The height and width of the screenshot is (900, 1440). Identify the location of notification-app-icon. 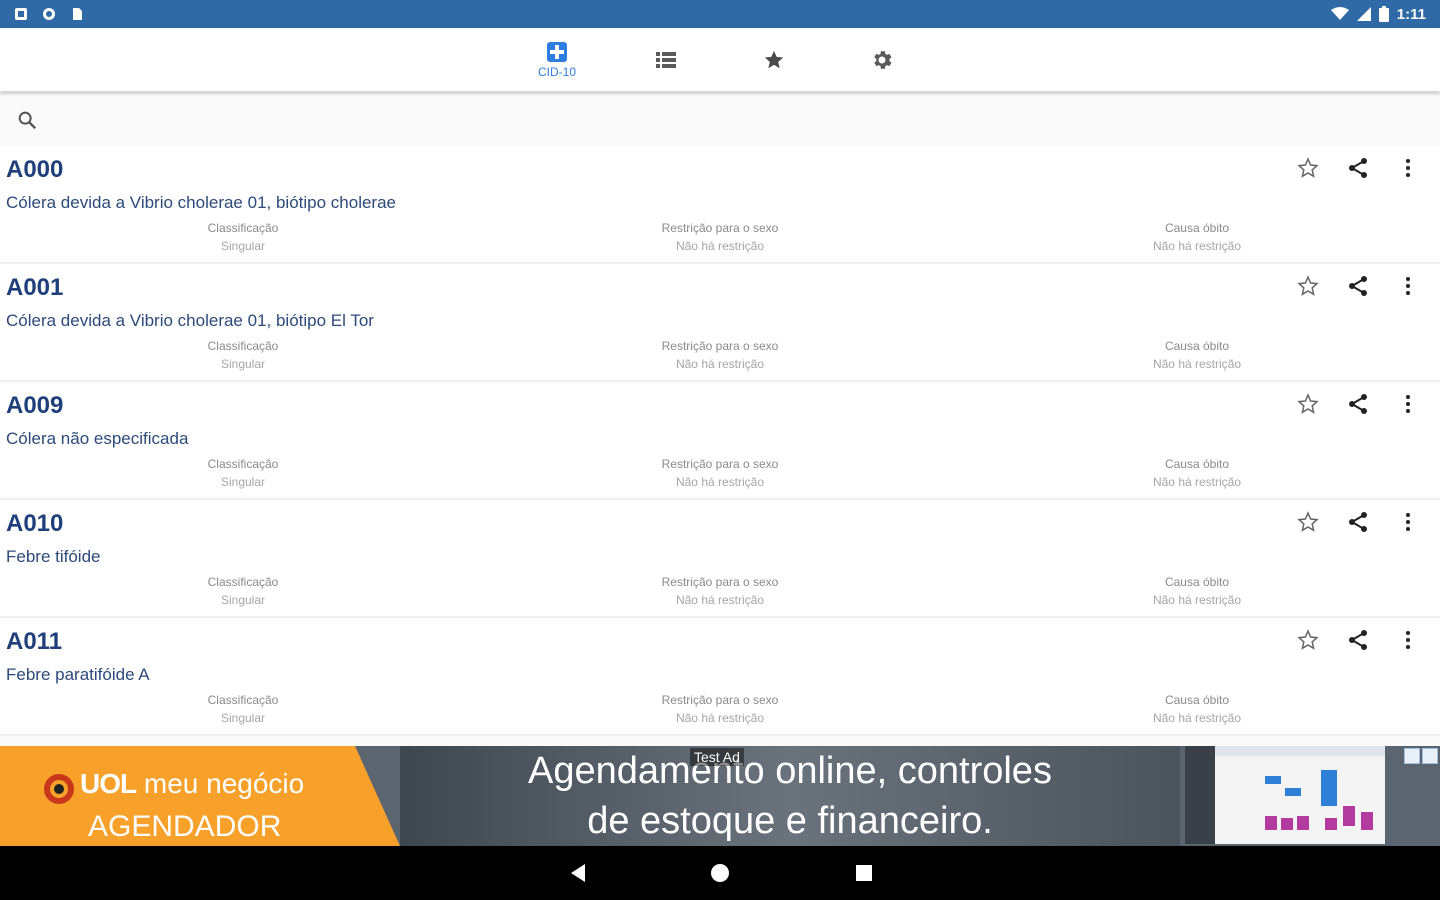
(21, 14).